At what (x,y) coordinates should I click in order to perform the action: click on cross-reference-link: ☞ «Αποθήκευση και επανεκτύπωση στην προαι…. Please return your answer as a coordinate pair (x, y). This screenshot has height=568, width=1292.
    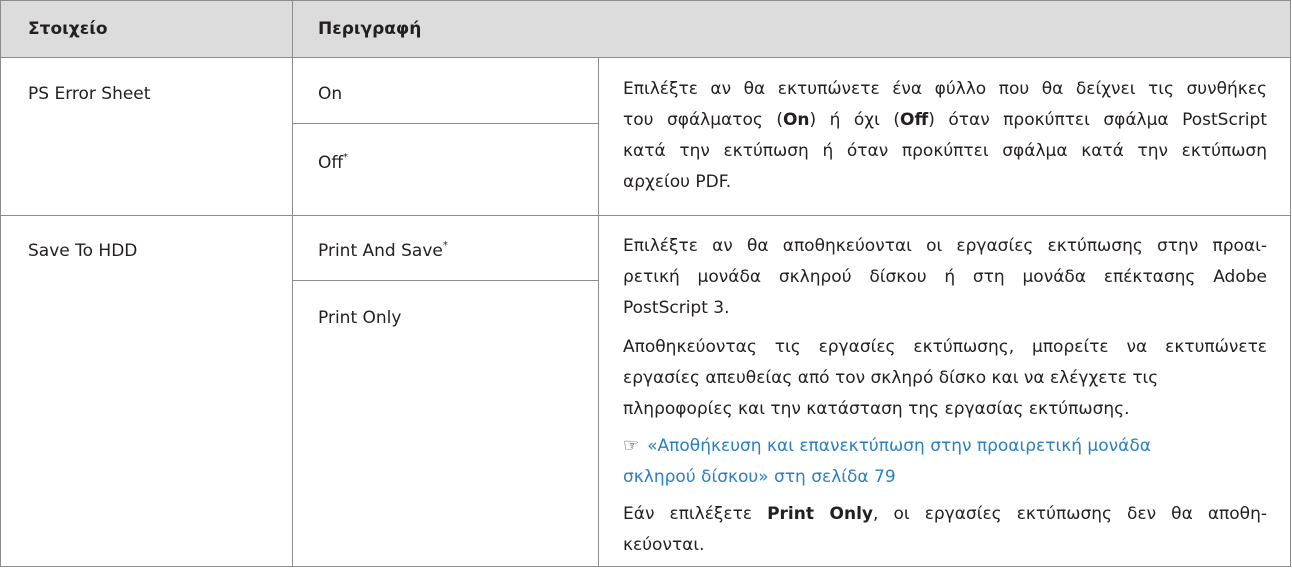
    Looking at the image, I should click on (945, 461).